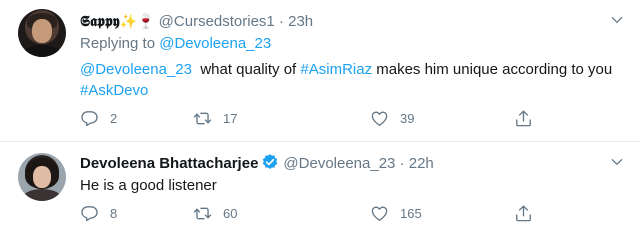 This screenshot has height=242, width=640. What do you see at coordinates (136, 69) in the screenshot?
I see `mention-link: @Devoleena_23` at bounding box center [136, 69].